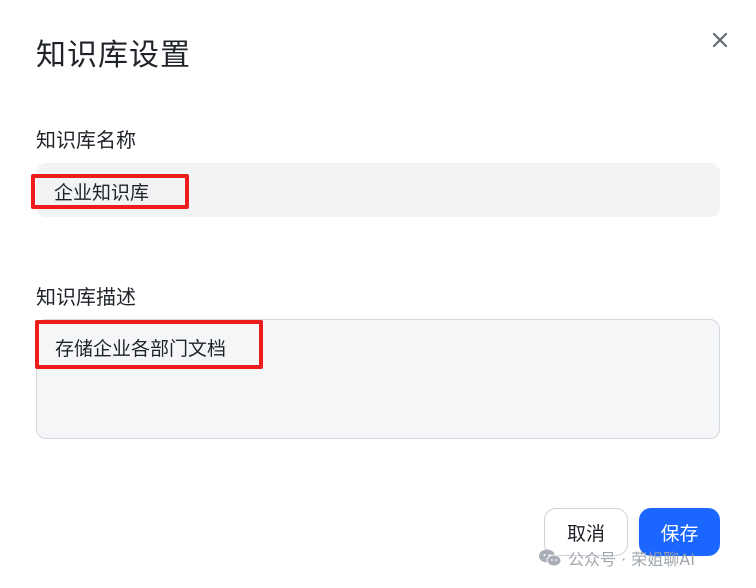 This screenshot has height=588, width=756. I want to click on close-icon, so click(720, 40).